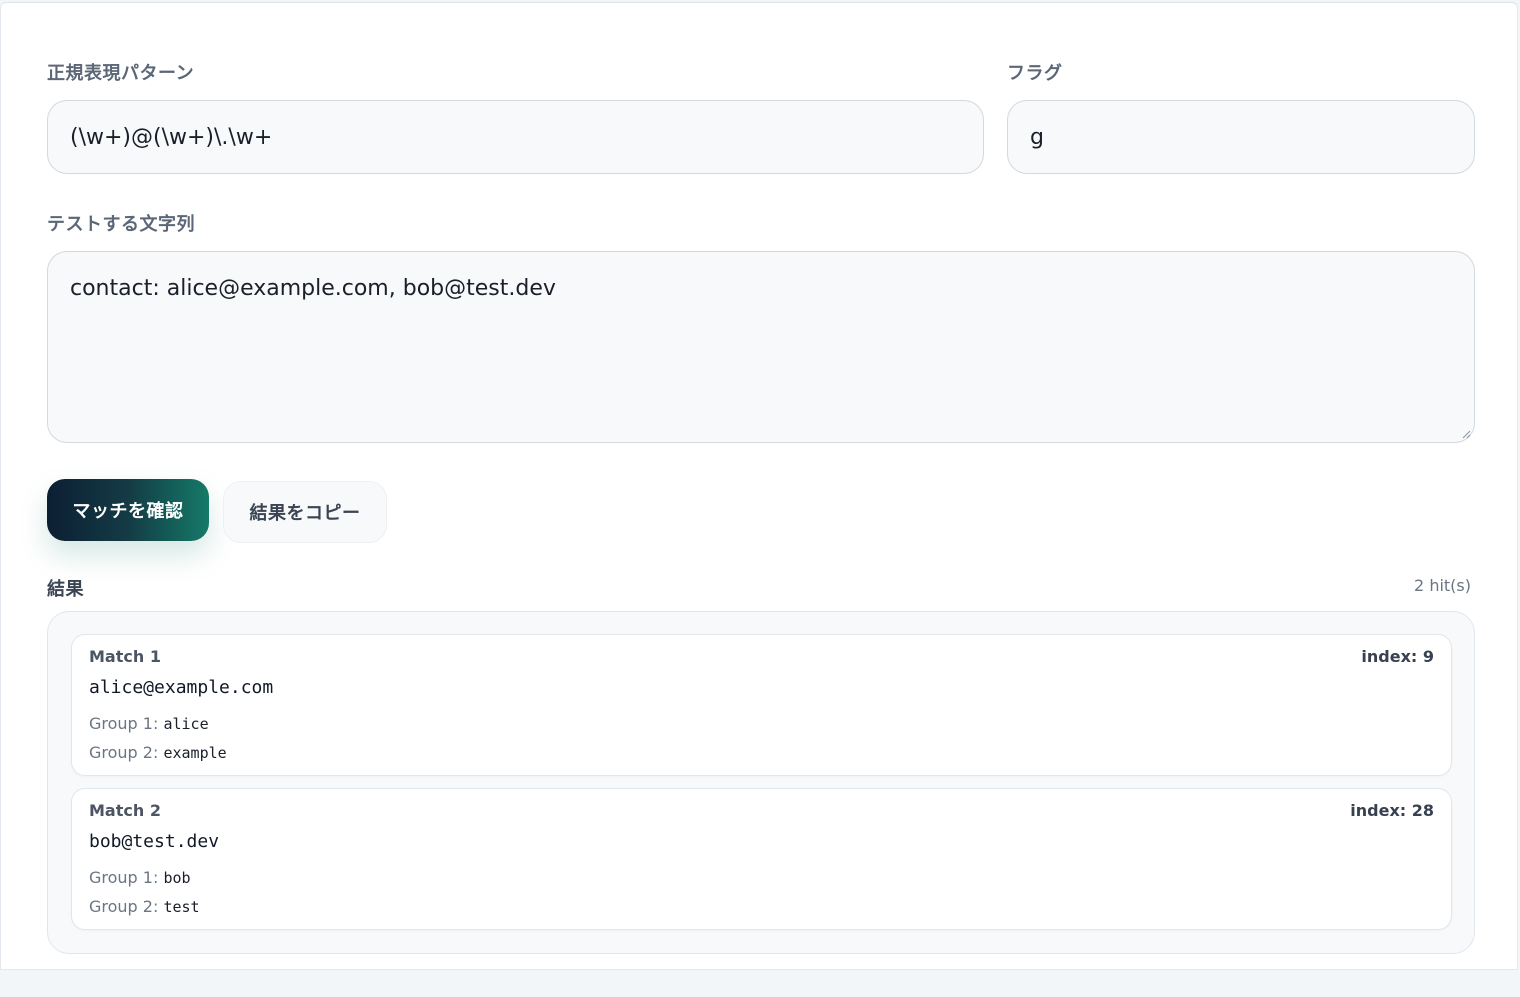 This screenshot has width=1520, height=997. I want to click on flags-input: g, so click(1241, 137).